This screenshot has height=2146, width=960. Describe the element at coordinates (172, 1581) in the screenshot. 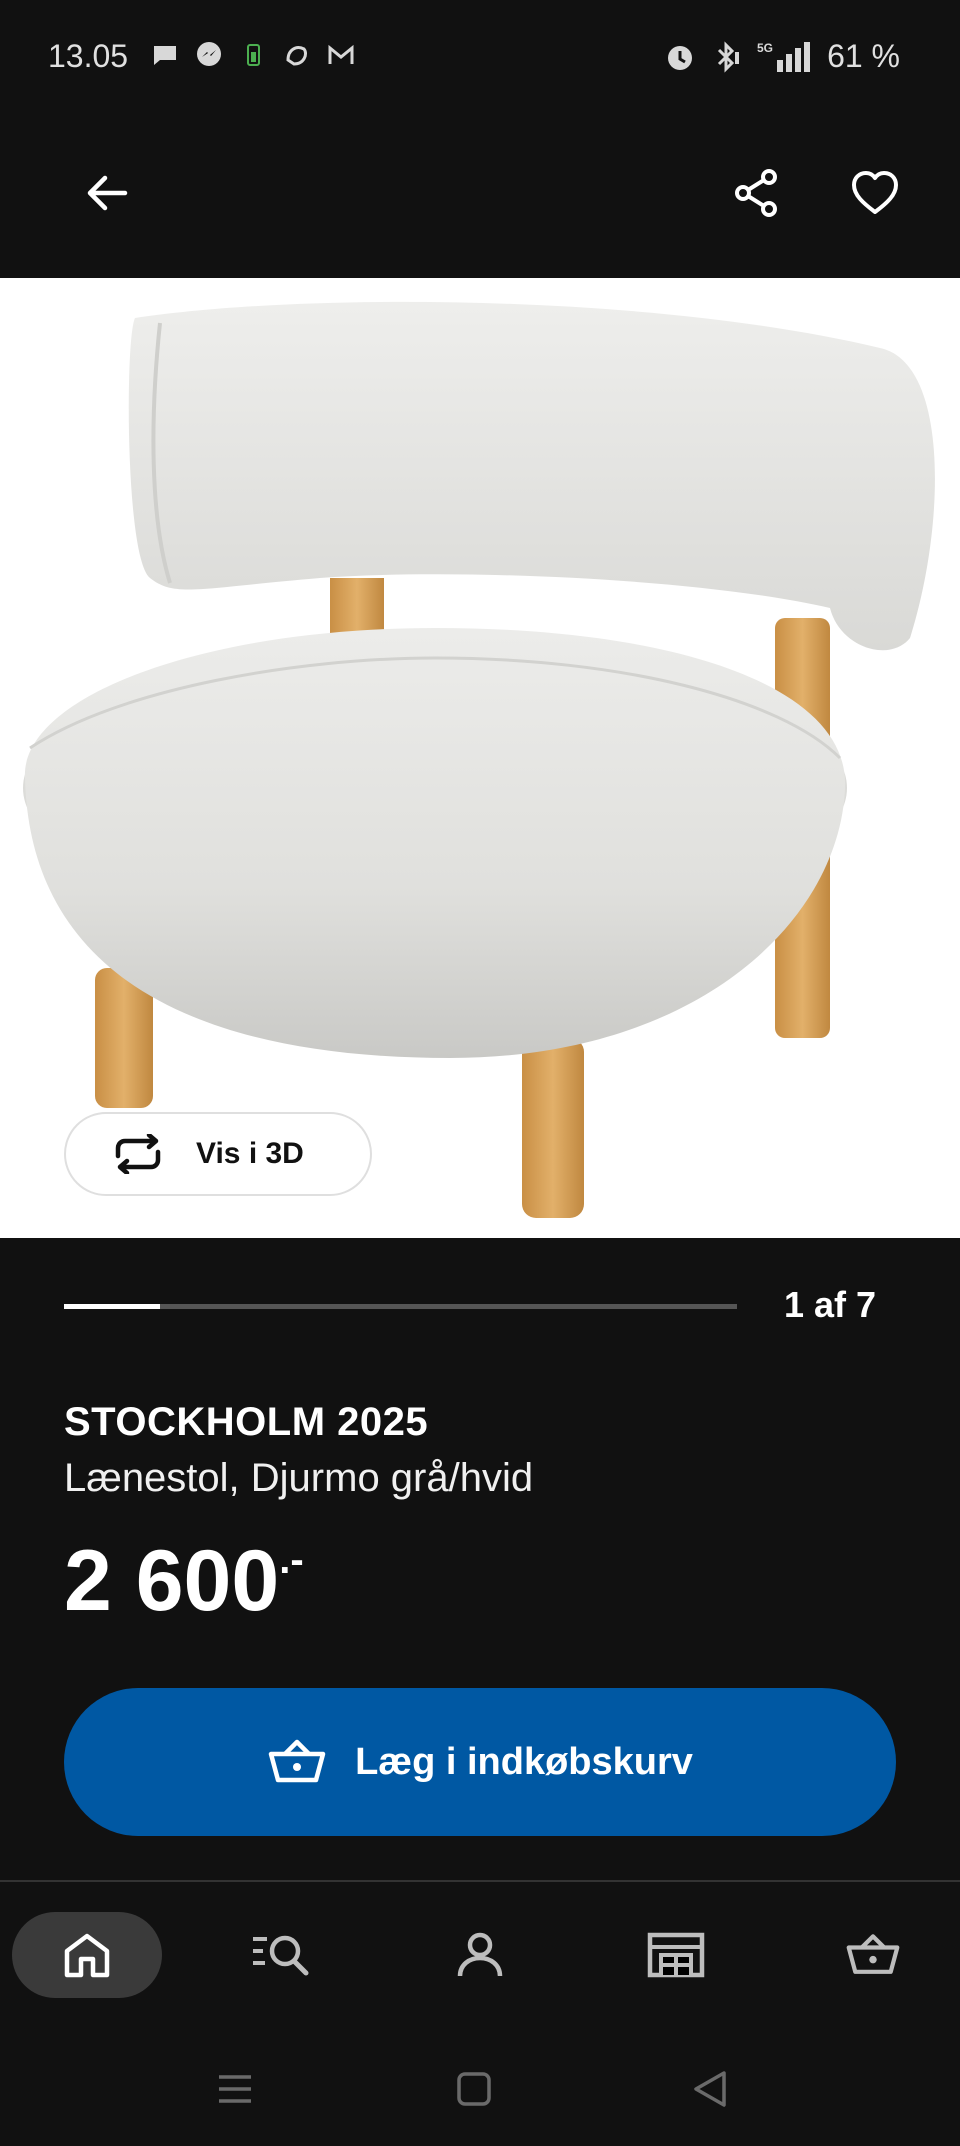

I see `price-value: 2 600` at that location.